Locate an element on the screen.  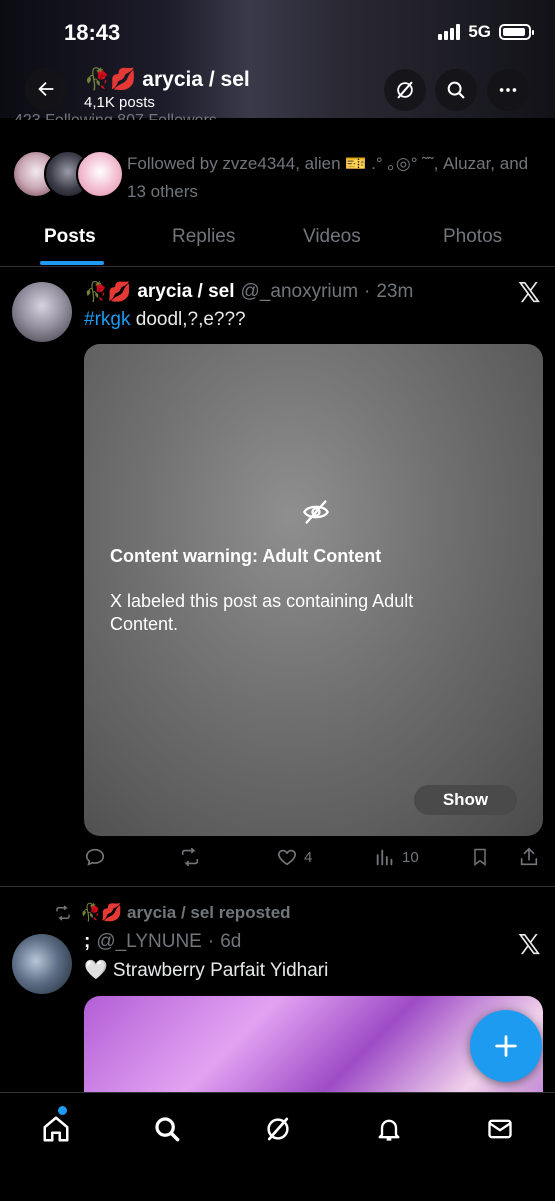
reply-icon is located at coordinates (95, 857).